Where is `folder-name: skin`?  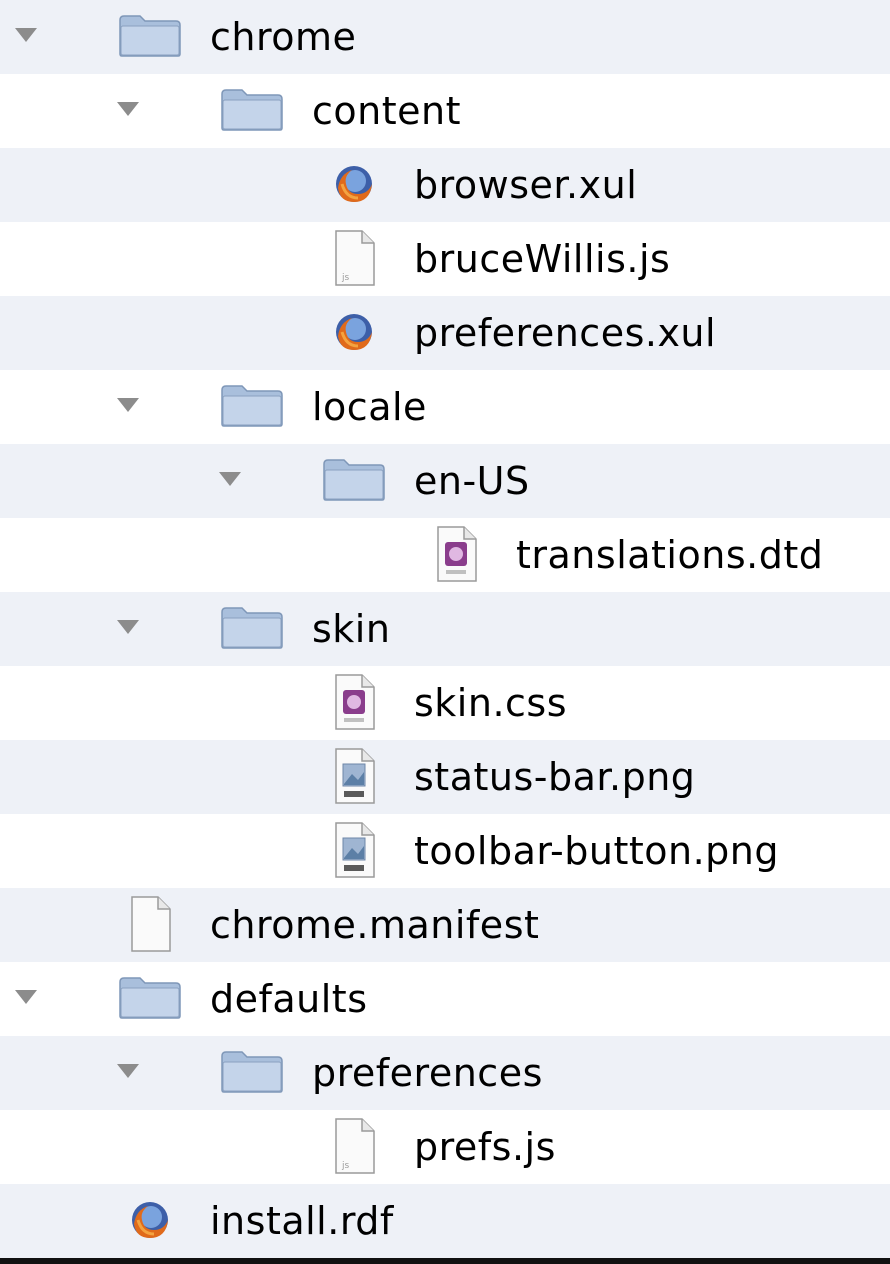
folder-name: skin is located at coordinates (351, 629).